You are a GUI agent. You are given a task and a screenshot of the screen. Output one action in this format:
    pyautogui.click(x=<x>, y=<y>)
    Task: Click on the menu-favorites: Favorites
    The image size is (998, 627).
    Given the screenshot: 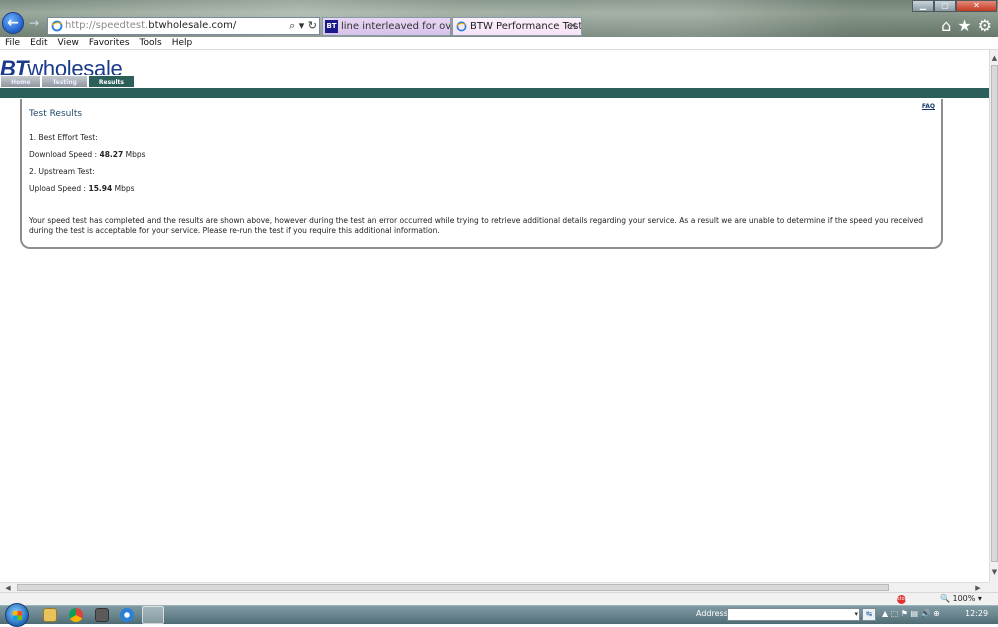 What is the action you would take?
    pyautogui.click(x=109, y=43)
    